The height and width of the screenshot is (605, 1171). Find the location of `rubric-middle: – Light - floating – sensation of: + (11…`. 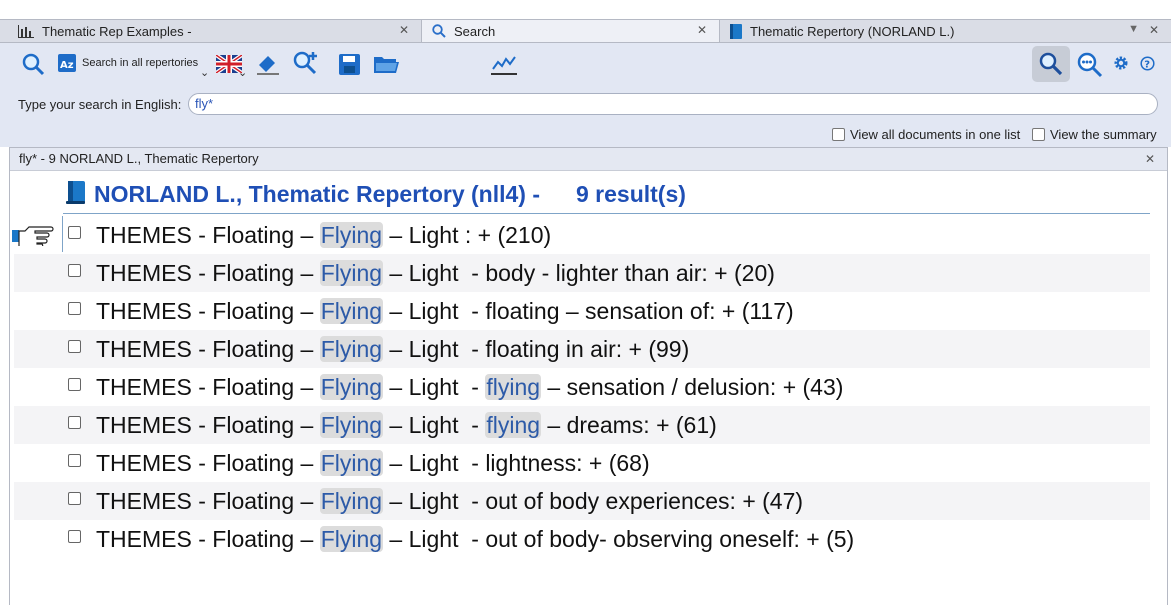

rubric-middle: – Light - floating – sensation of: + (11… is located at coordinates (588, 311).